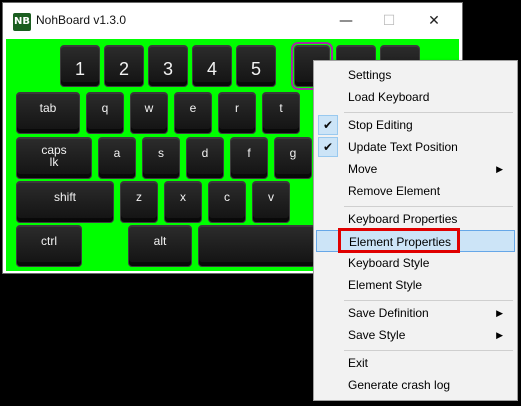 This screenshot has height=406, width=521. I want to click on menu-item-exit: Exit, so click(415, 363).